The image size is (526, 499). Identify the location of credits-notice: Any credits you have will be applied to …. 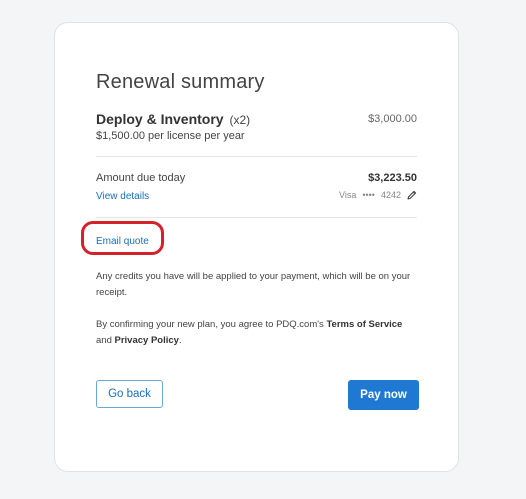
(253, 284).